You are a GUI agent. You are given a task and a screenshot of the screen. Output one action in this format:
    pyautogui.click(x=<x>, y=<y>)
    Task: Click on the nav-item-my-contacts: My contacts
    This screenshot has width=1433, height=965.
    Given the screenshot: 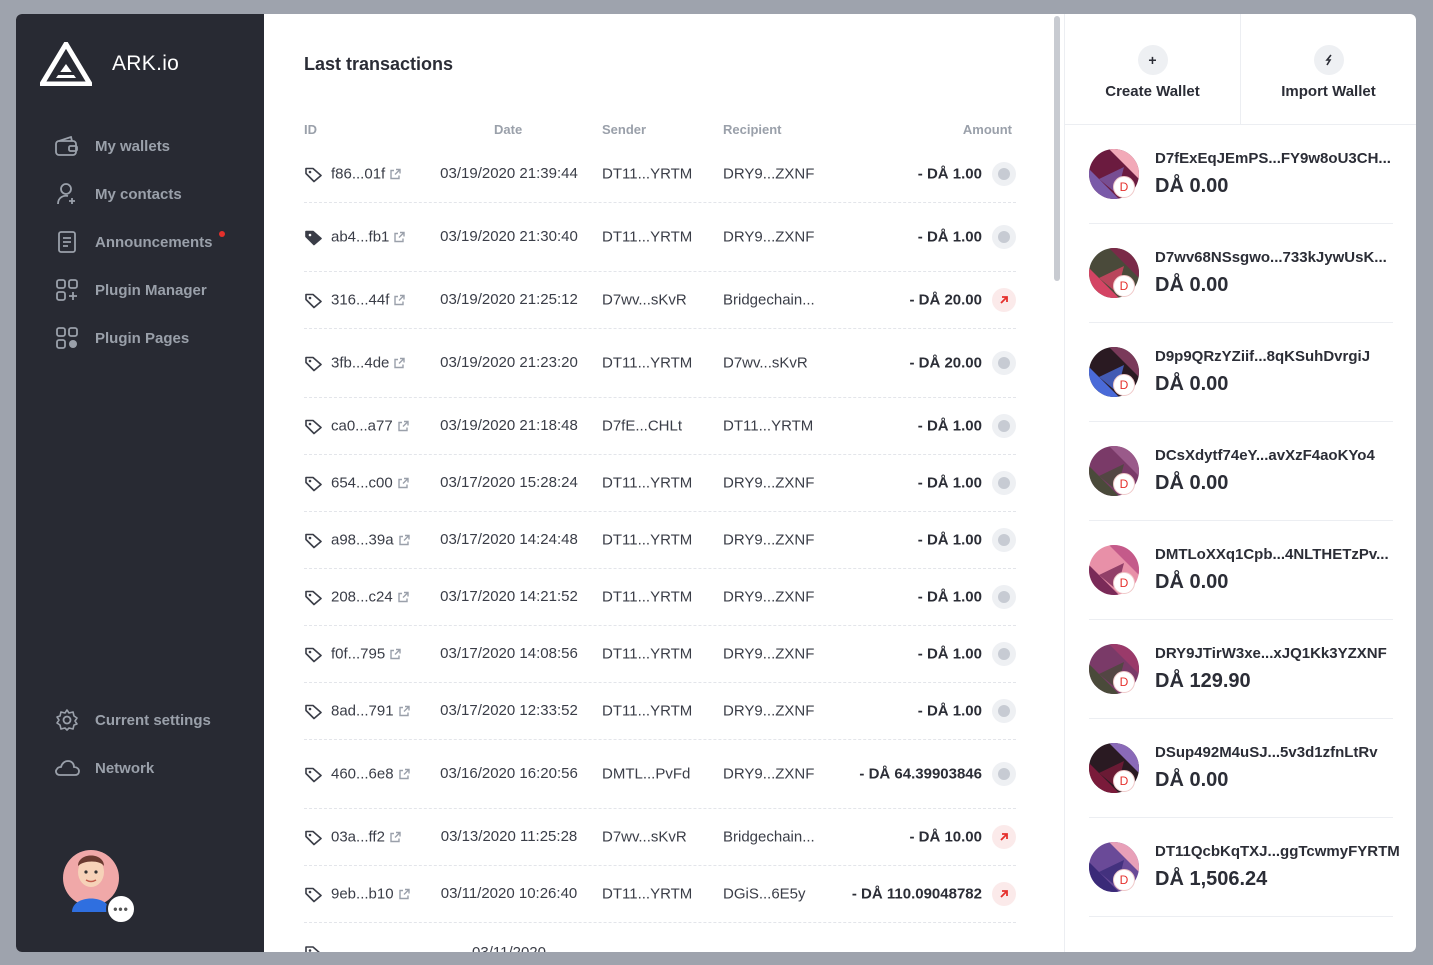 What is the action you would take?
    pyautogui.click(x=133, y=194)
    